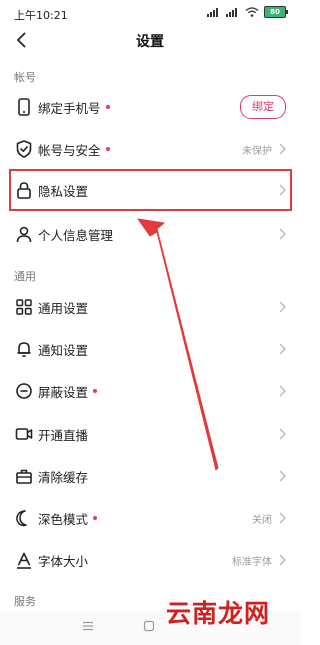 The height and width of the screenshot is (645, 320). Describe the element at coordinates (150, 234) in the screenshot. I see `row-personal-info: 个人信息管理` at that location.